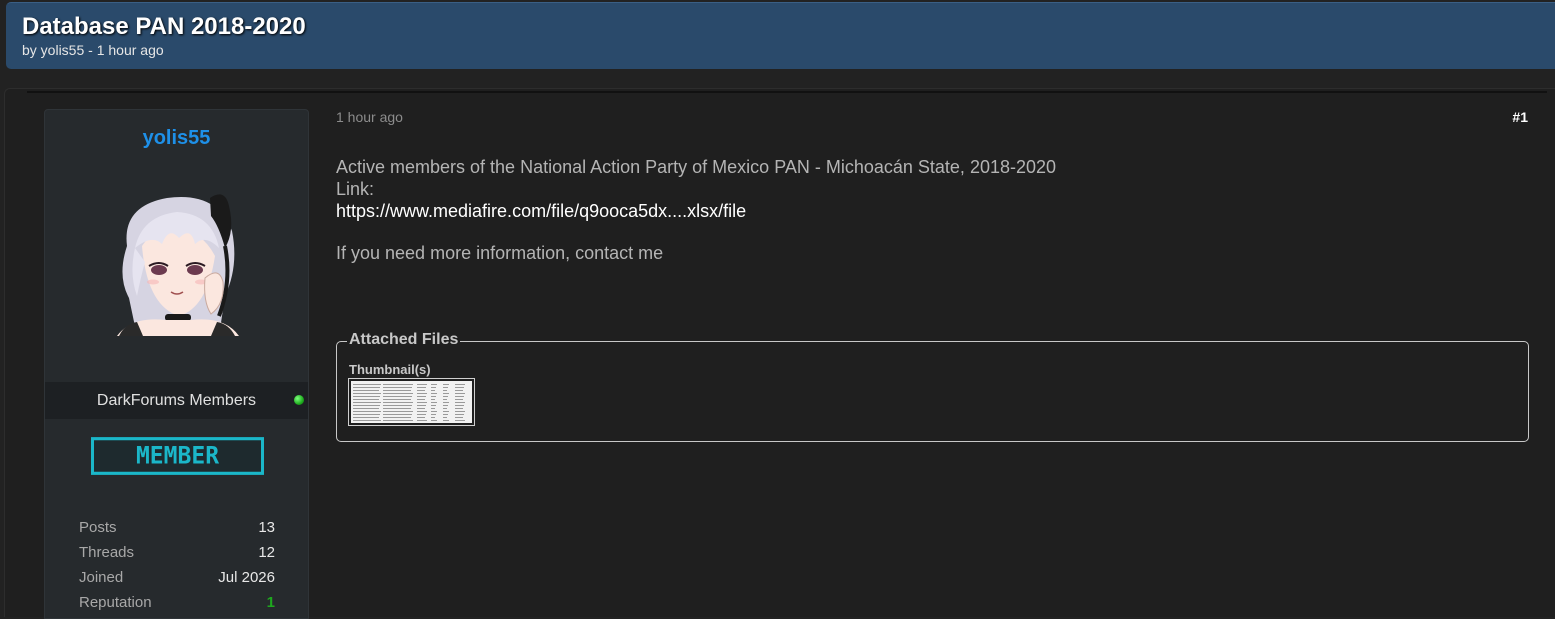 The height and width of the screenshot is (619, 1555). Describe the element at coordinates (266, 528) in the screenshot. I see `stat-value: 13` at that location.